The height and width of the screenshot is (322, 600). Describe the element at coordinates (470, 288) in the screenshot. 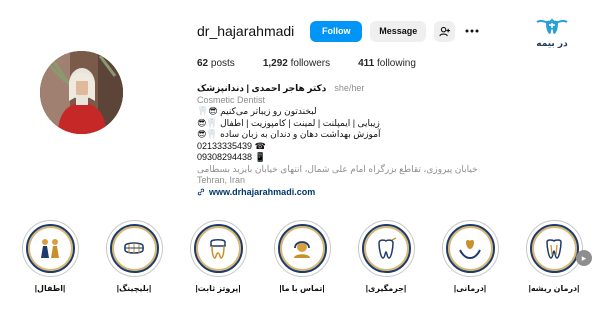

I see `highlight-label: |درمانی|` at that location.